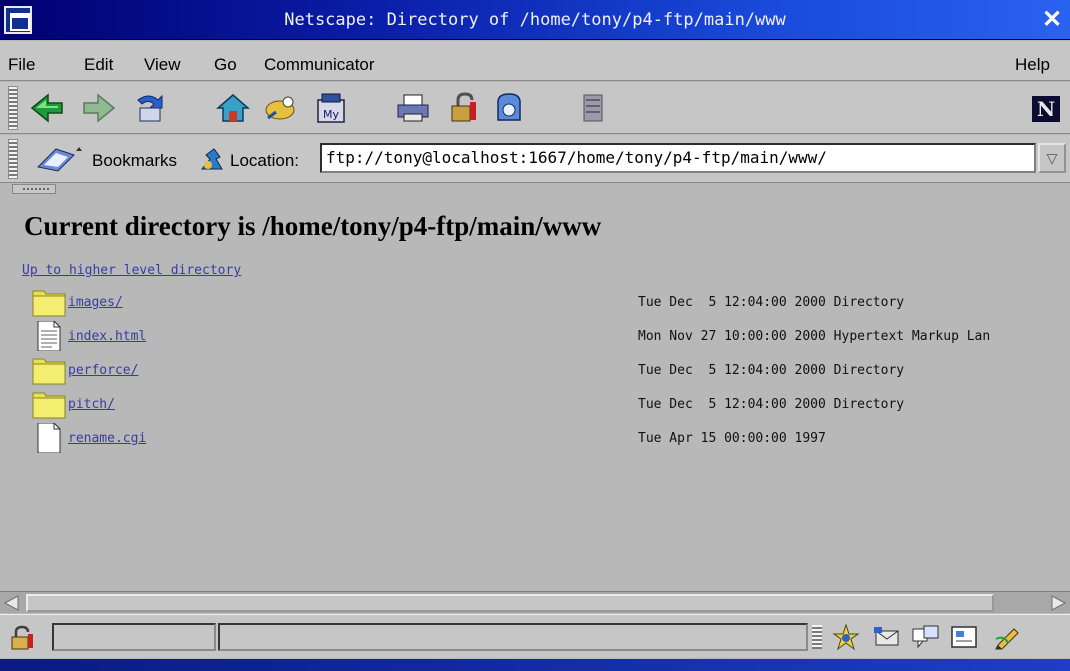 The width and height of the screenshot is (1070, 671). What do you see at coordinates (162, 65) in the screenshot?
I see `menu-view: View` at bounding box center [162, 65].